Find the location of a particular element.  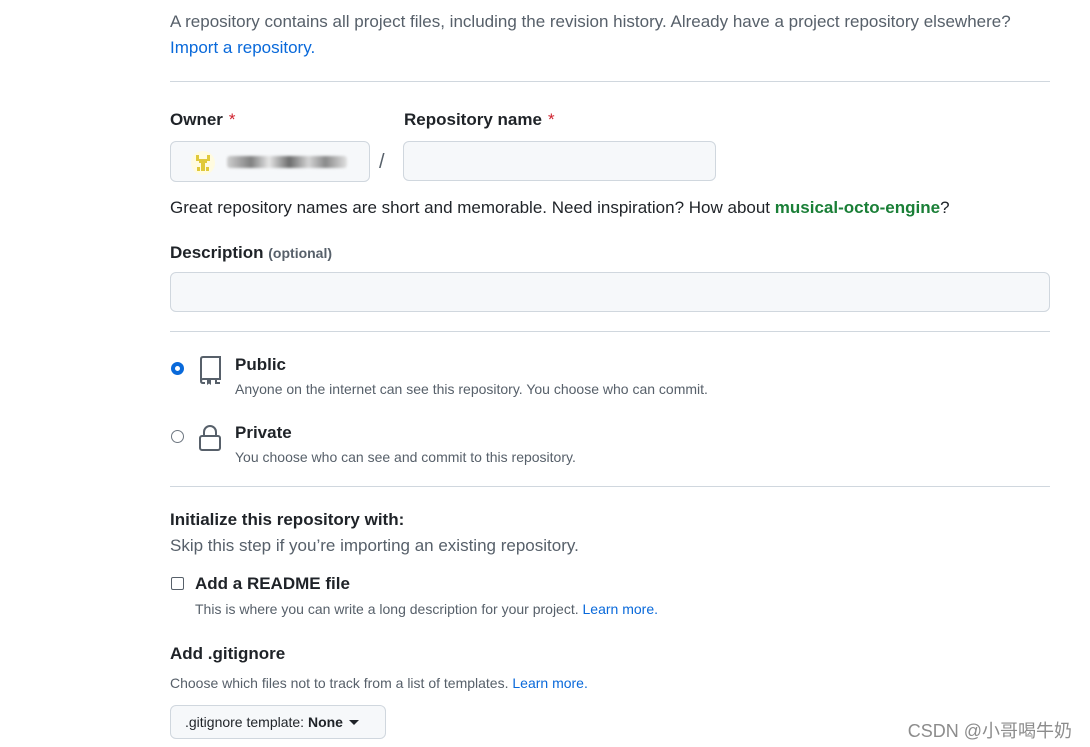

optional-tag: (optional) is located at coordinates (300, 253).